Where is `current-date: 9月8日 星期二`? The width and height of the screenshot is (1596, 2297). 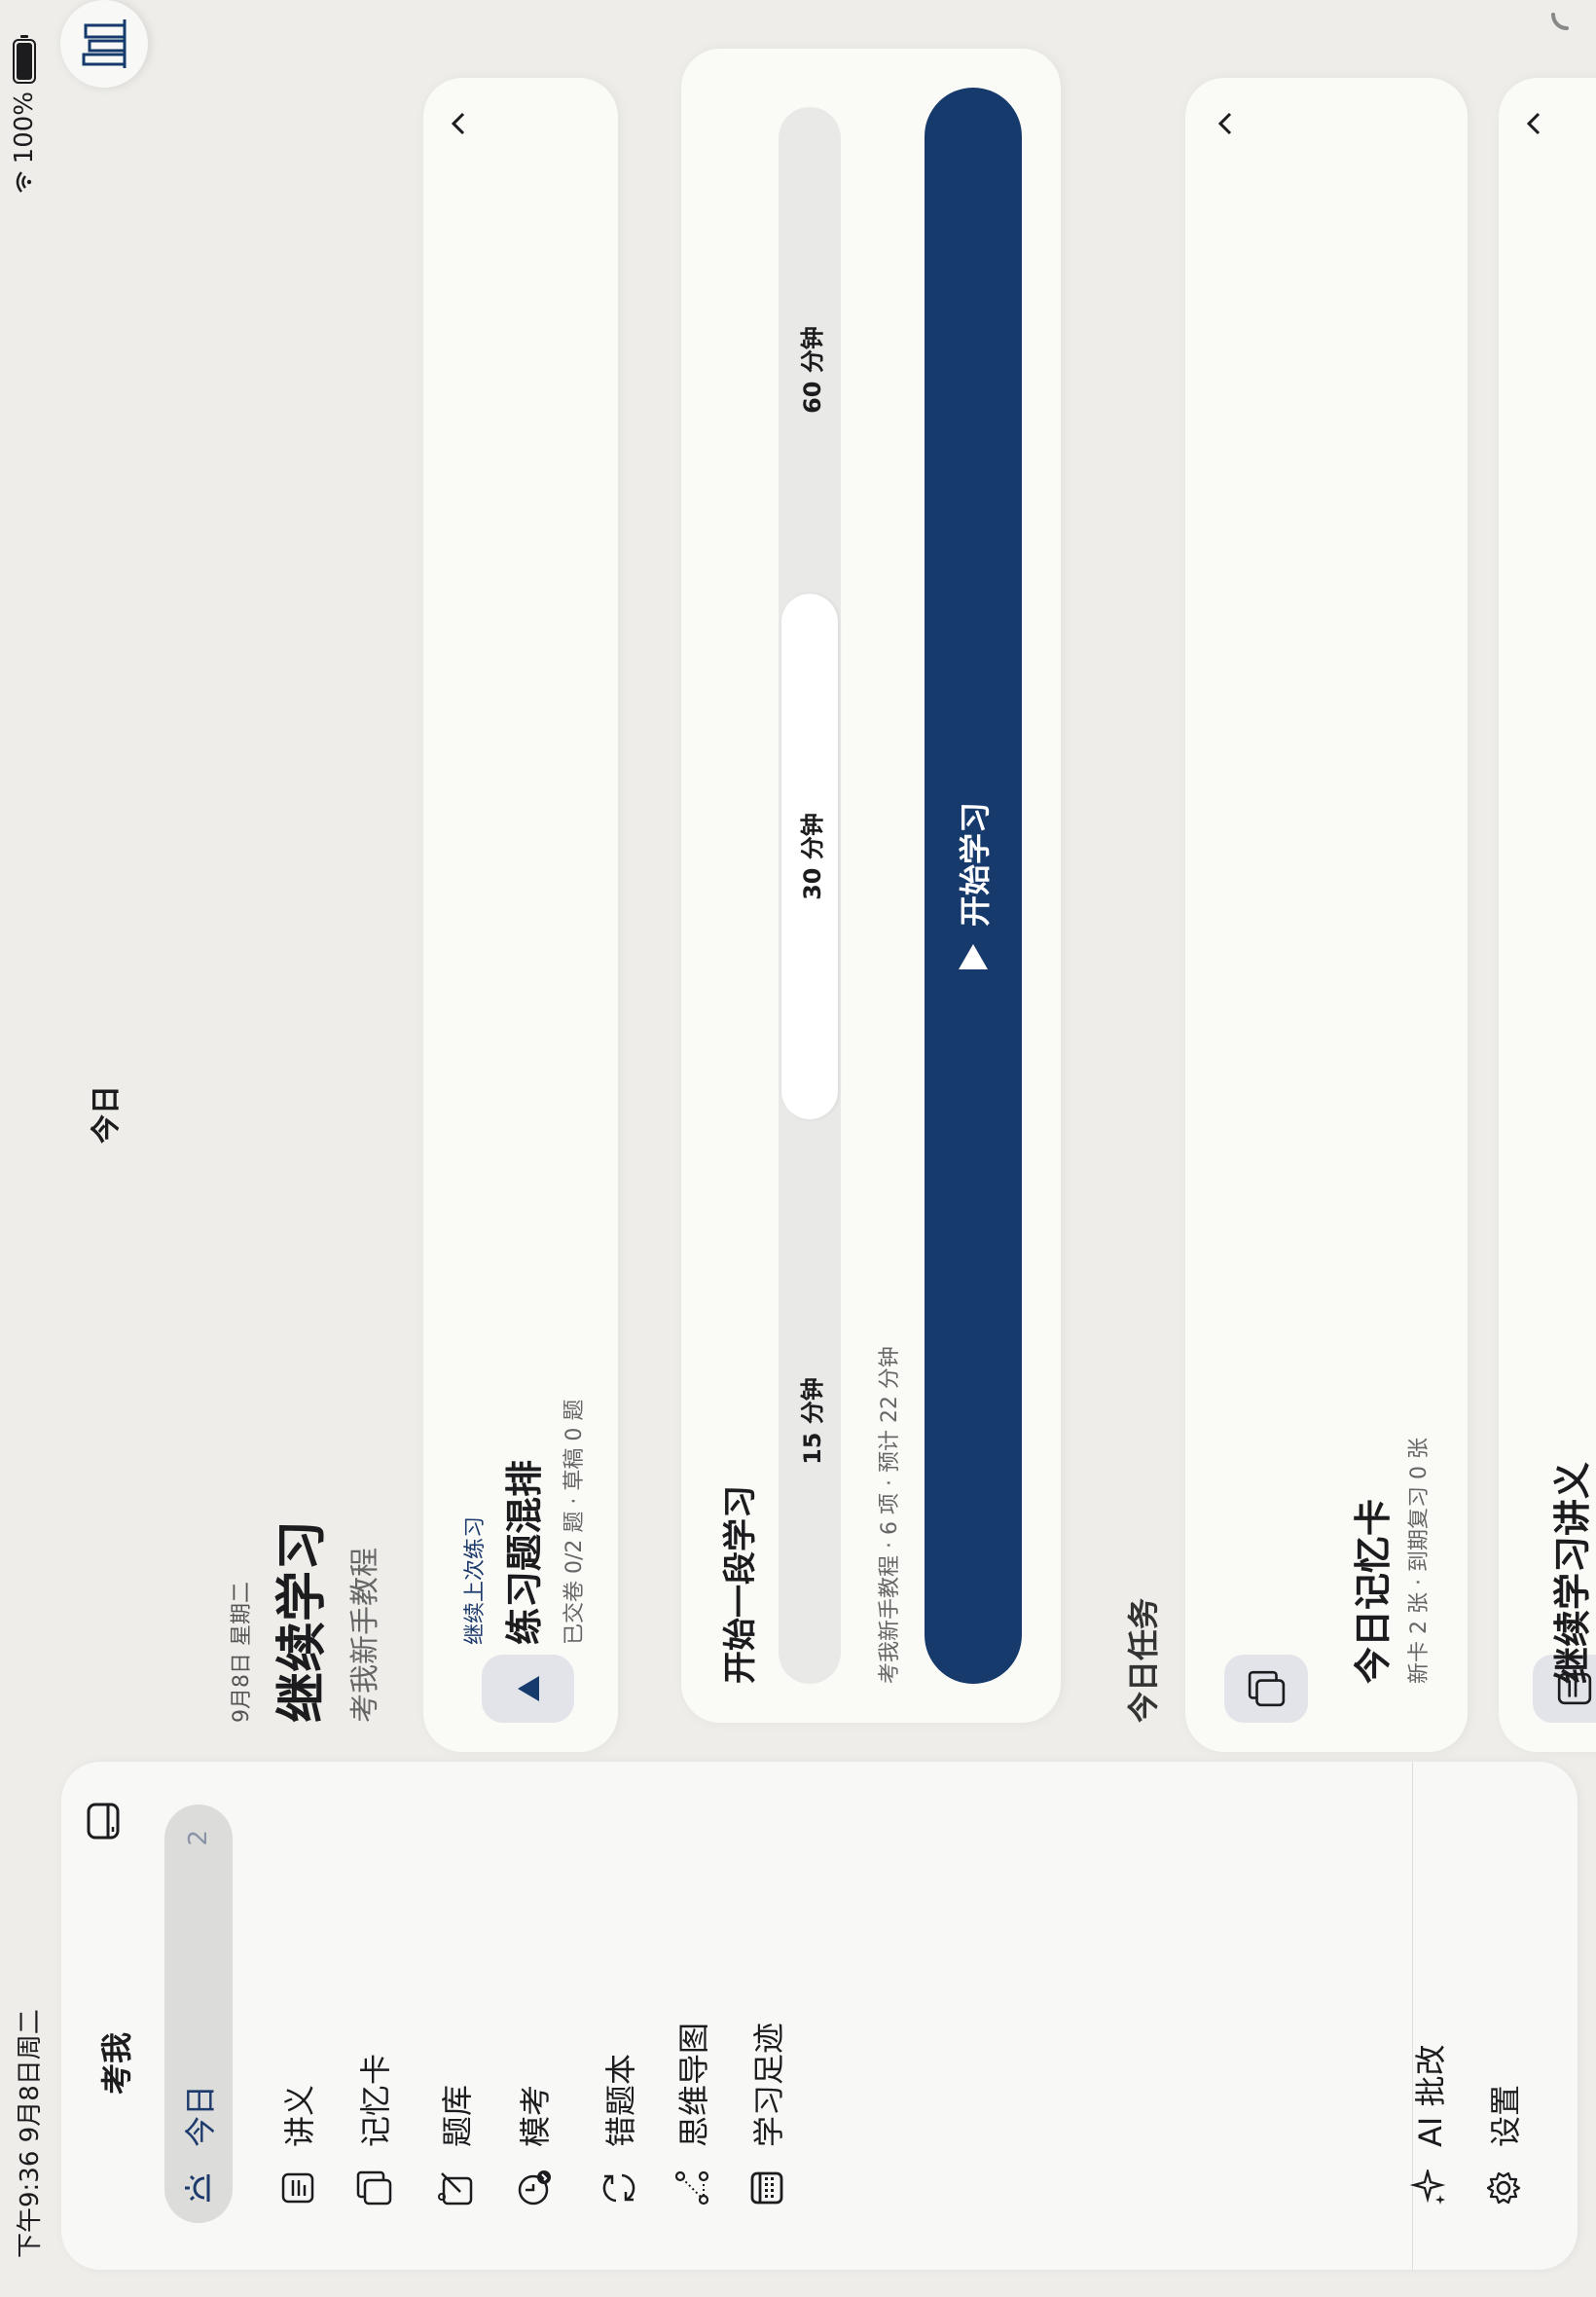 current-date: 9月8日 星期二 is located at coordinates (242, 1652).